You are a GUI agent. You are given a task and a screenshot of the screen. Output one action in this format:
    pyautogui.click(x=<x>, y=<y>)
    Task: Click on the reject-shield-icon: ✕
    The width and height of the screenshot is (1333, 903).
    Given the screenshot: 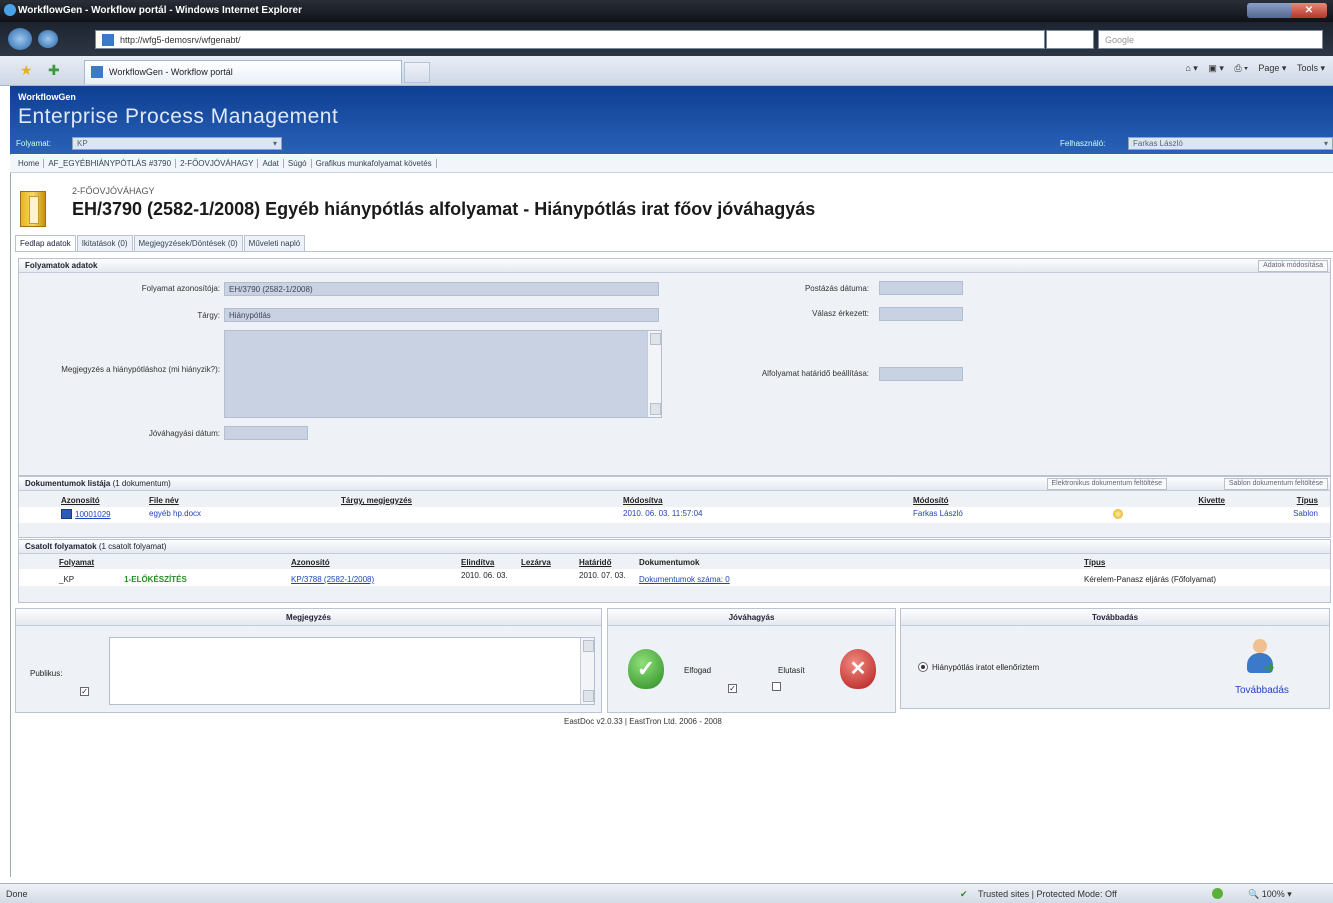 What is the action you would take?
    pyautogui.click(x=858, y=669)
    